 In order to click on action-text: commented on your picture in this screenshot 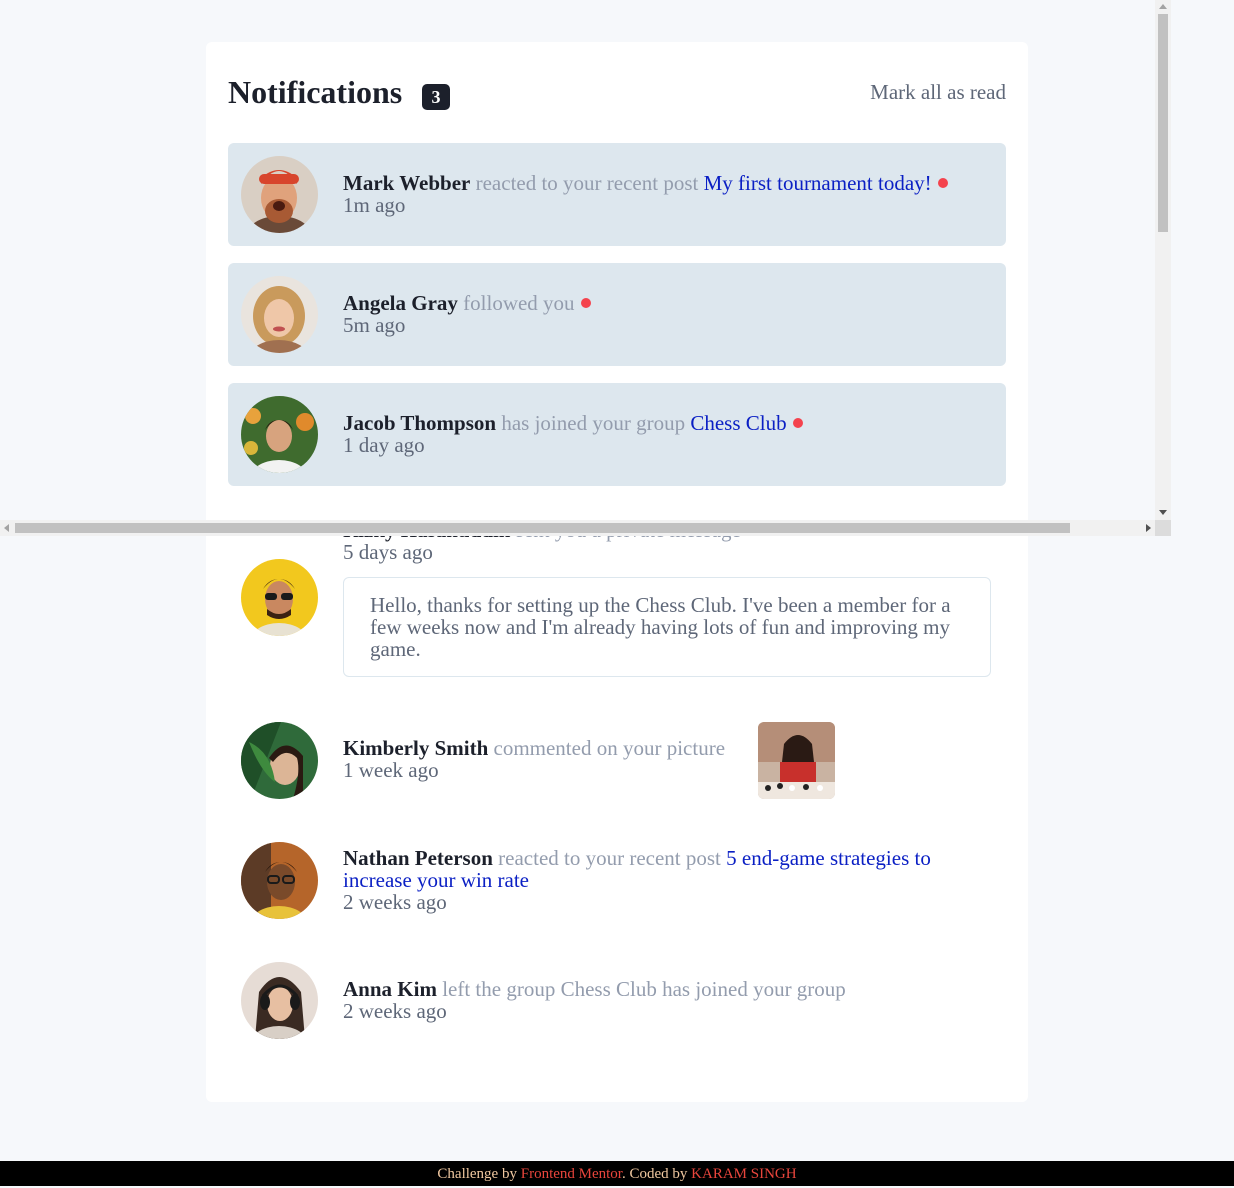, I will do `click(609, 748)`.